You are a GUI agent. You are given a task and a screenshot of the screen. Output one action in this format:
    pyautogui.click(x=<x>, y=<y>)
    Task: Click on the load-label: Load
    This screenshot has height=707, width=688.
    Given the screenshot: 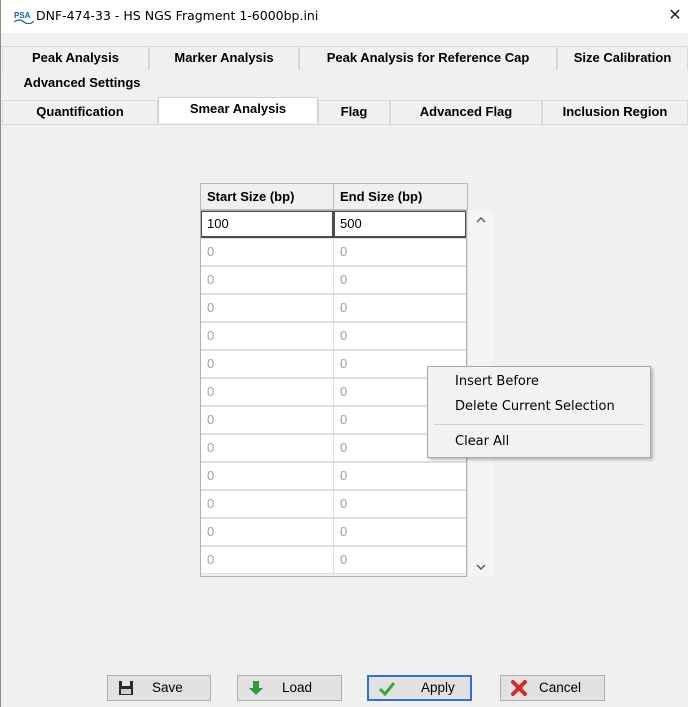 What is the action you would take?
    pyautogui.click(x=297, y=687)
    